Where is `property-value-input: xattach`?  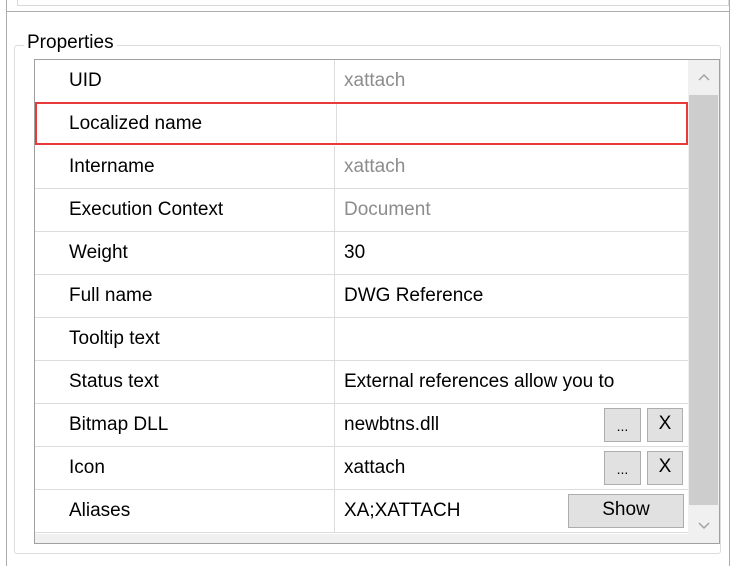
property-value-input: xattach is located at coordinates (474, 468).